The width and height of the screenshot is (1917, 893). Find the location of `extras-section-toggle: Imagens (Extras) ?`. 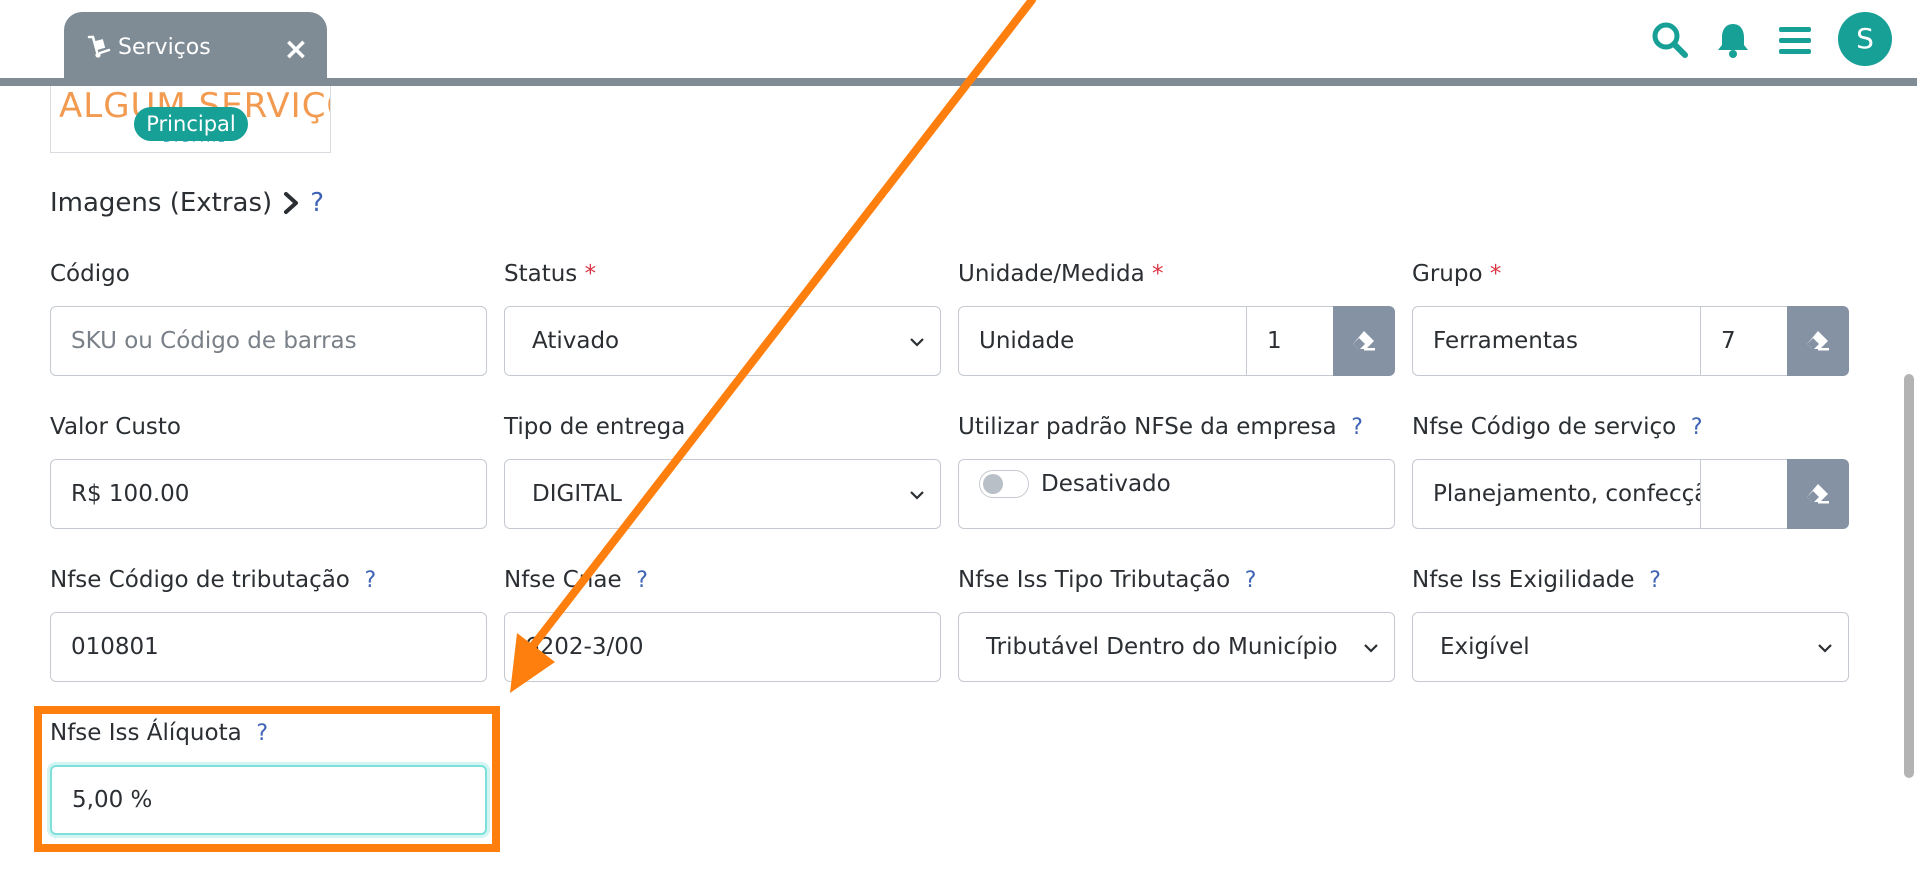

extras-section-toggle: Imagens (Extras) ? is located at coordinates (187, 203).